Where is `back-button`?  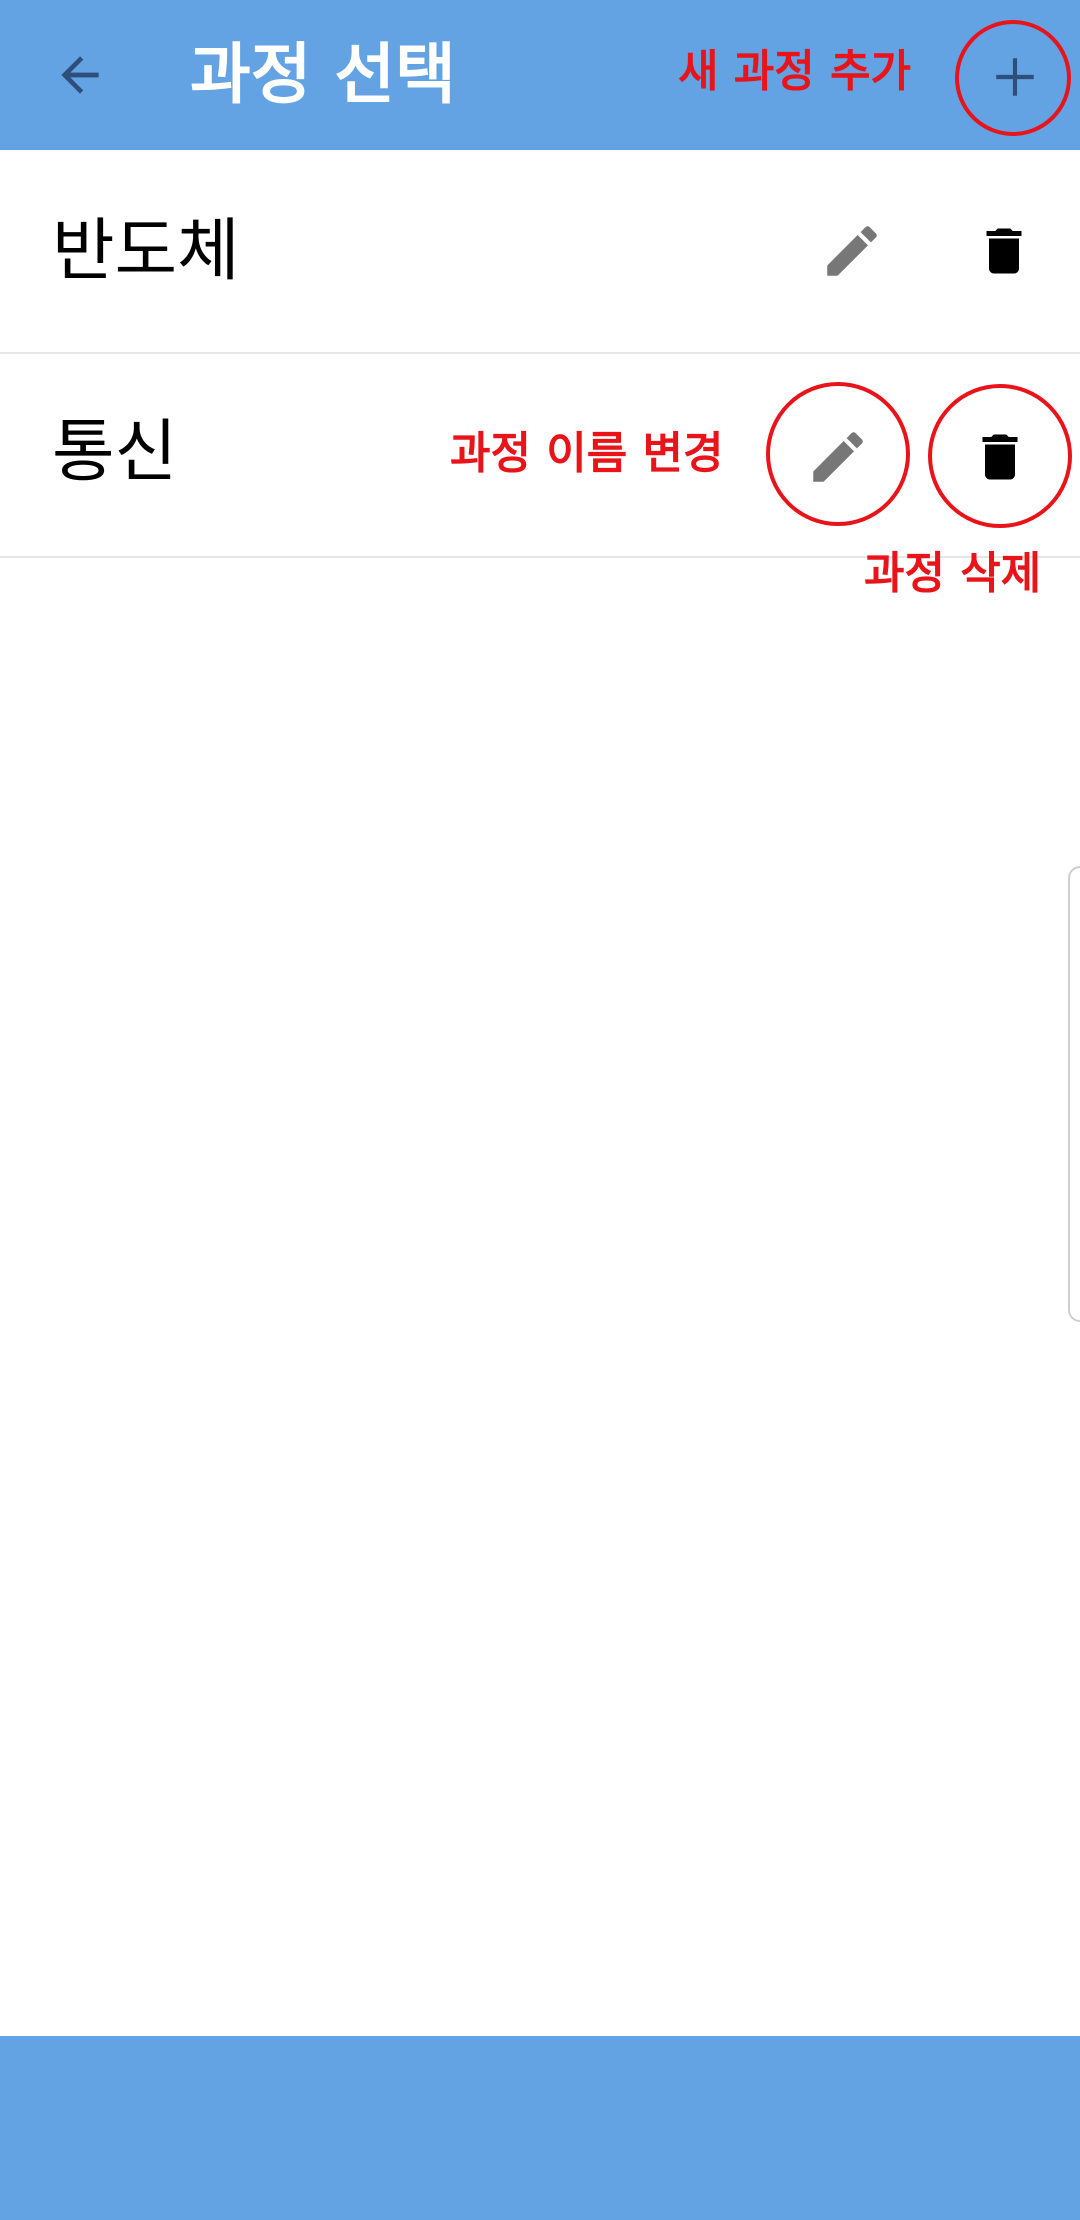 back-button is located at coordinates (80, 75).